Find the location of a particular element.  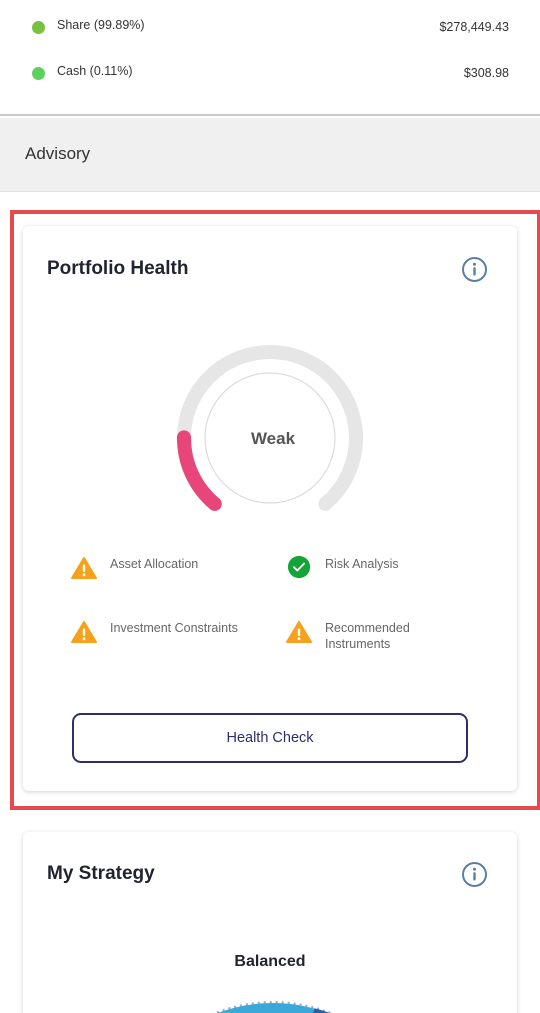

asset-row-cash: Cash (0.11%) $308.98 is located at coordinates (270, 74).